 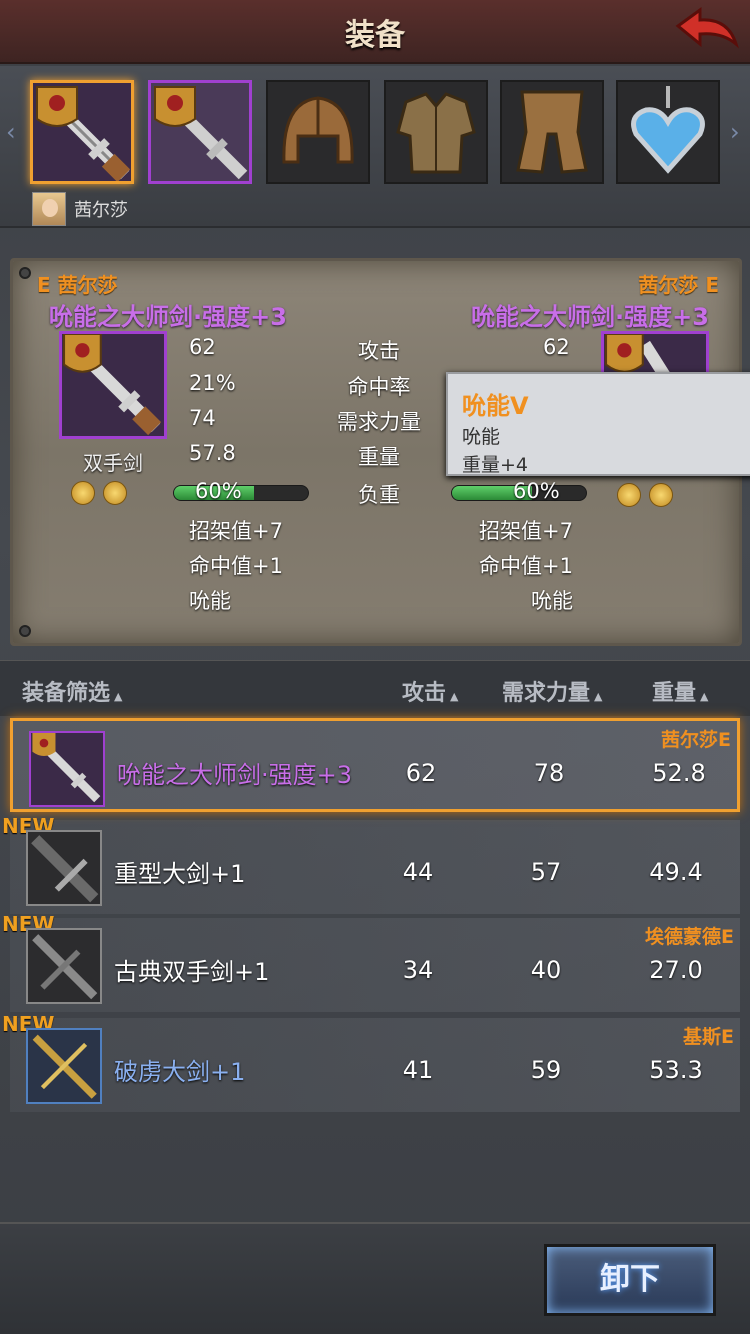 I want to click on right-arrow-icon: ›, so click(x=738, y=132).